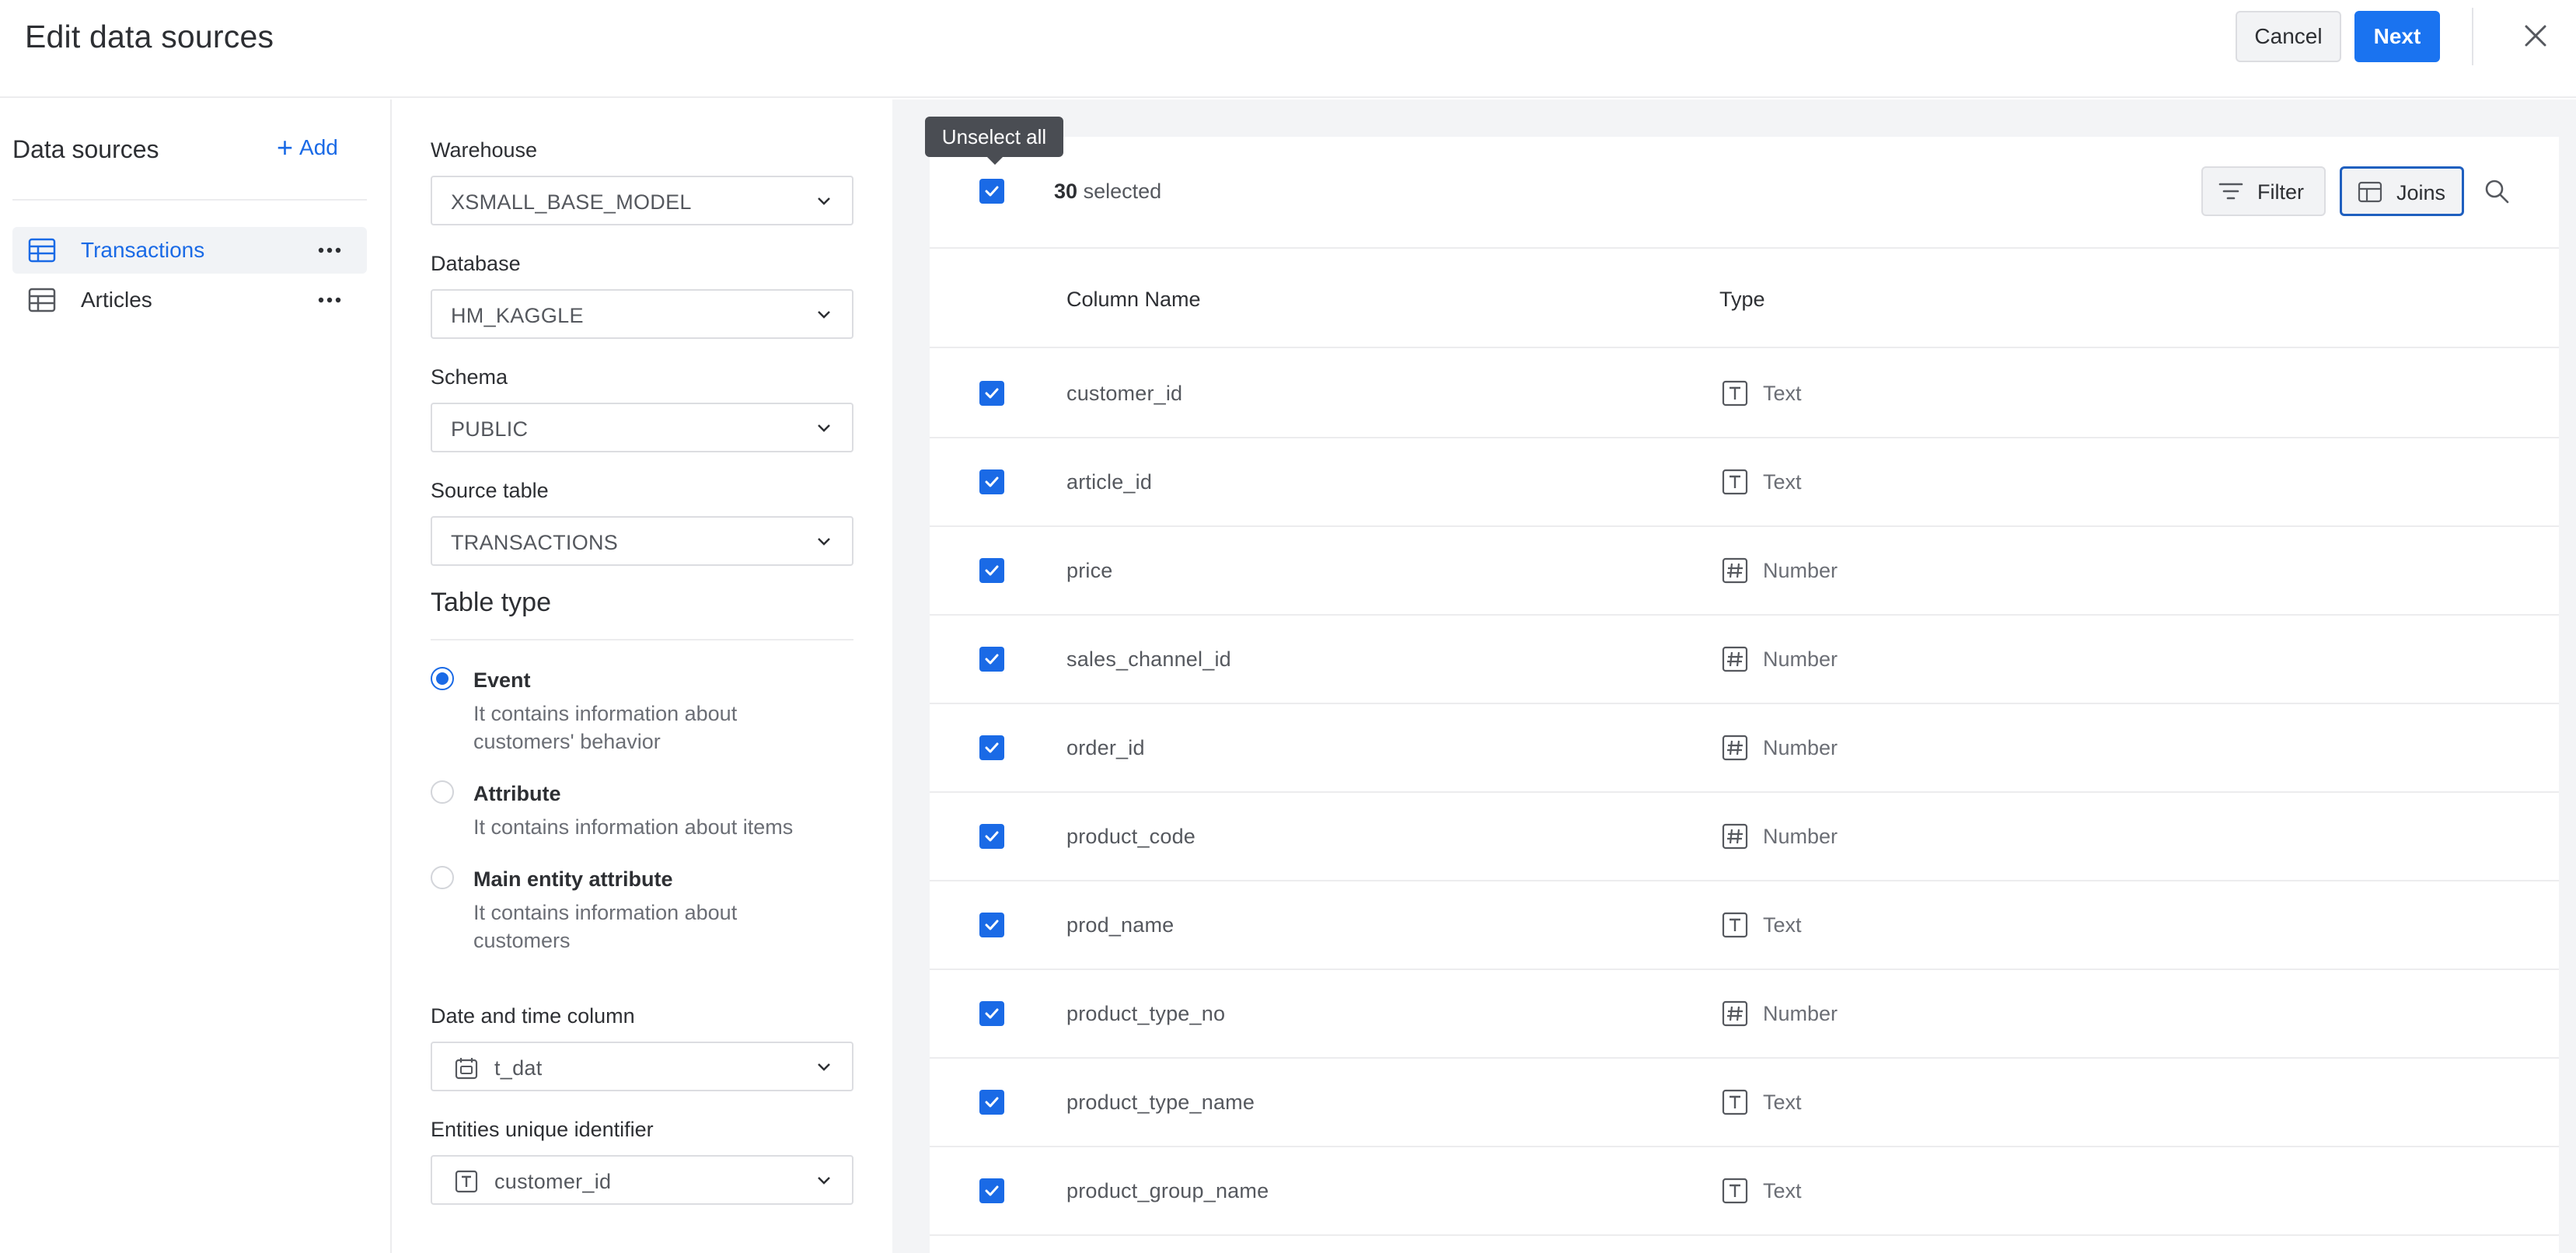  What do you see at coordinates (994, 141) in the screenshot?
I see `unselect-all-tooltip: Unselect all` at bounding box center [994, 141].